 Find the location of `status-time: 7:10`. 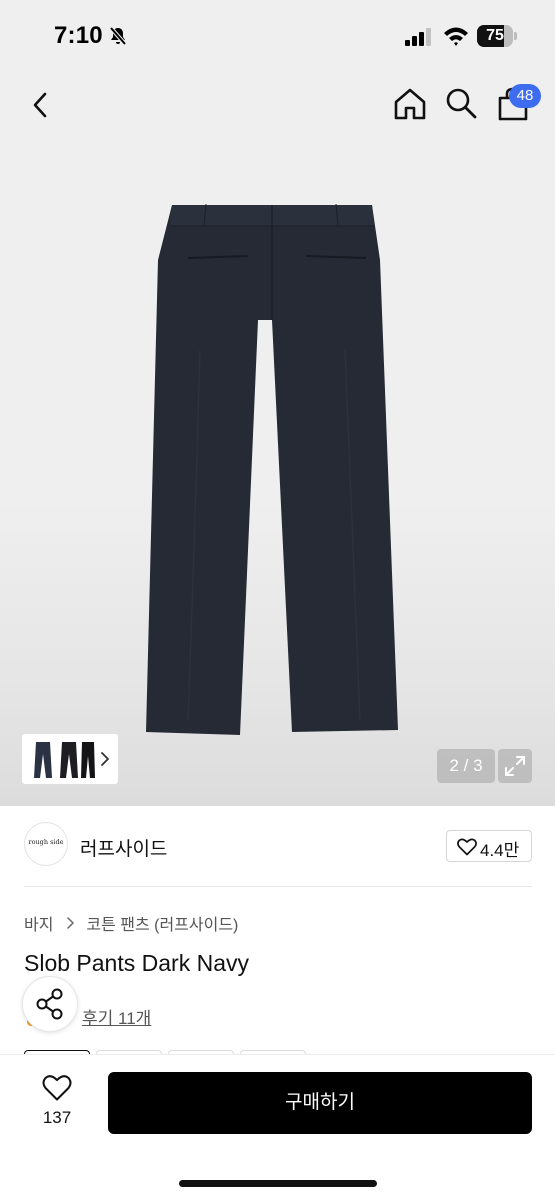

status-time: 7:10 is located at coordinates (78, 35).